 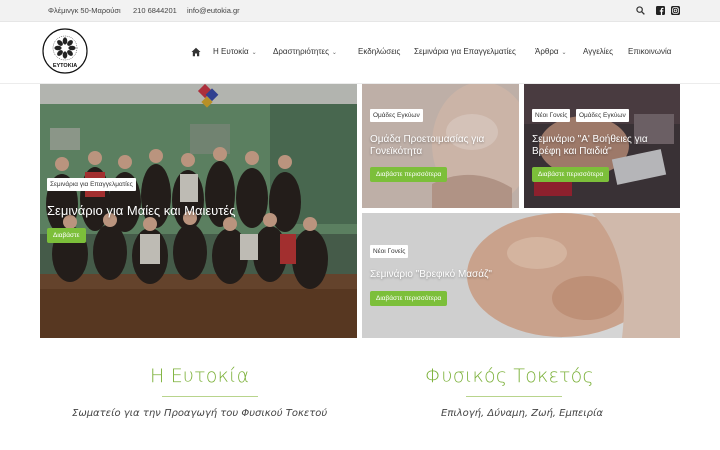 I want to click on read-more-button: Διαβάστε, so click(x=66, y=235).